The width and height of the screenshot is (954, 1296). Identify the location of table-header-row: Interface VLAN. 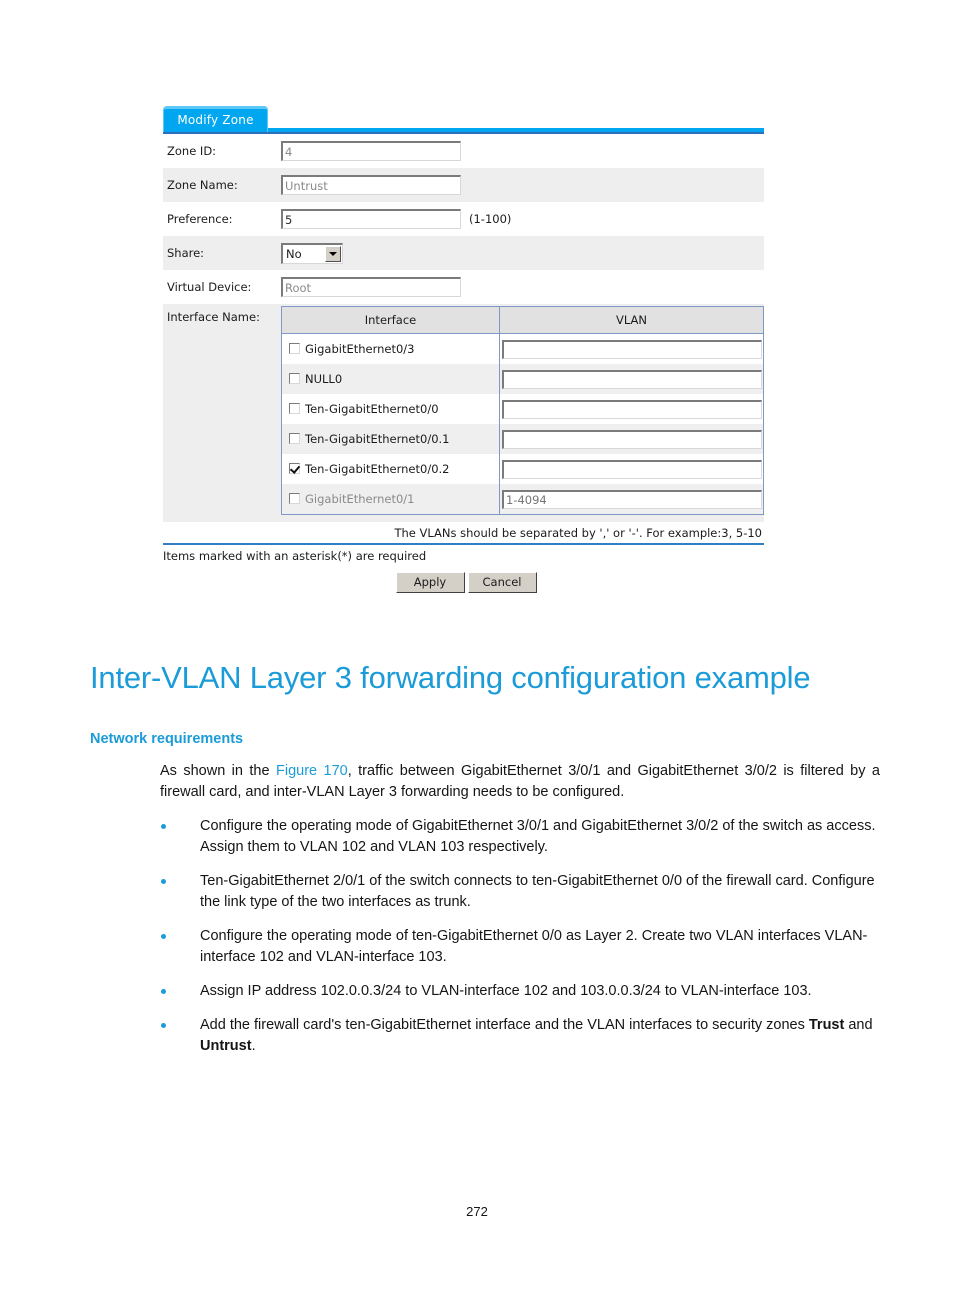
(522, 320).